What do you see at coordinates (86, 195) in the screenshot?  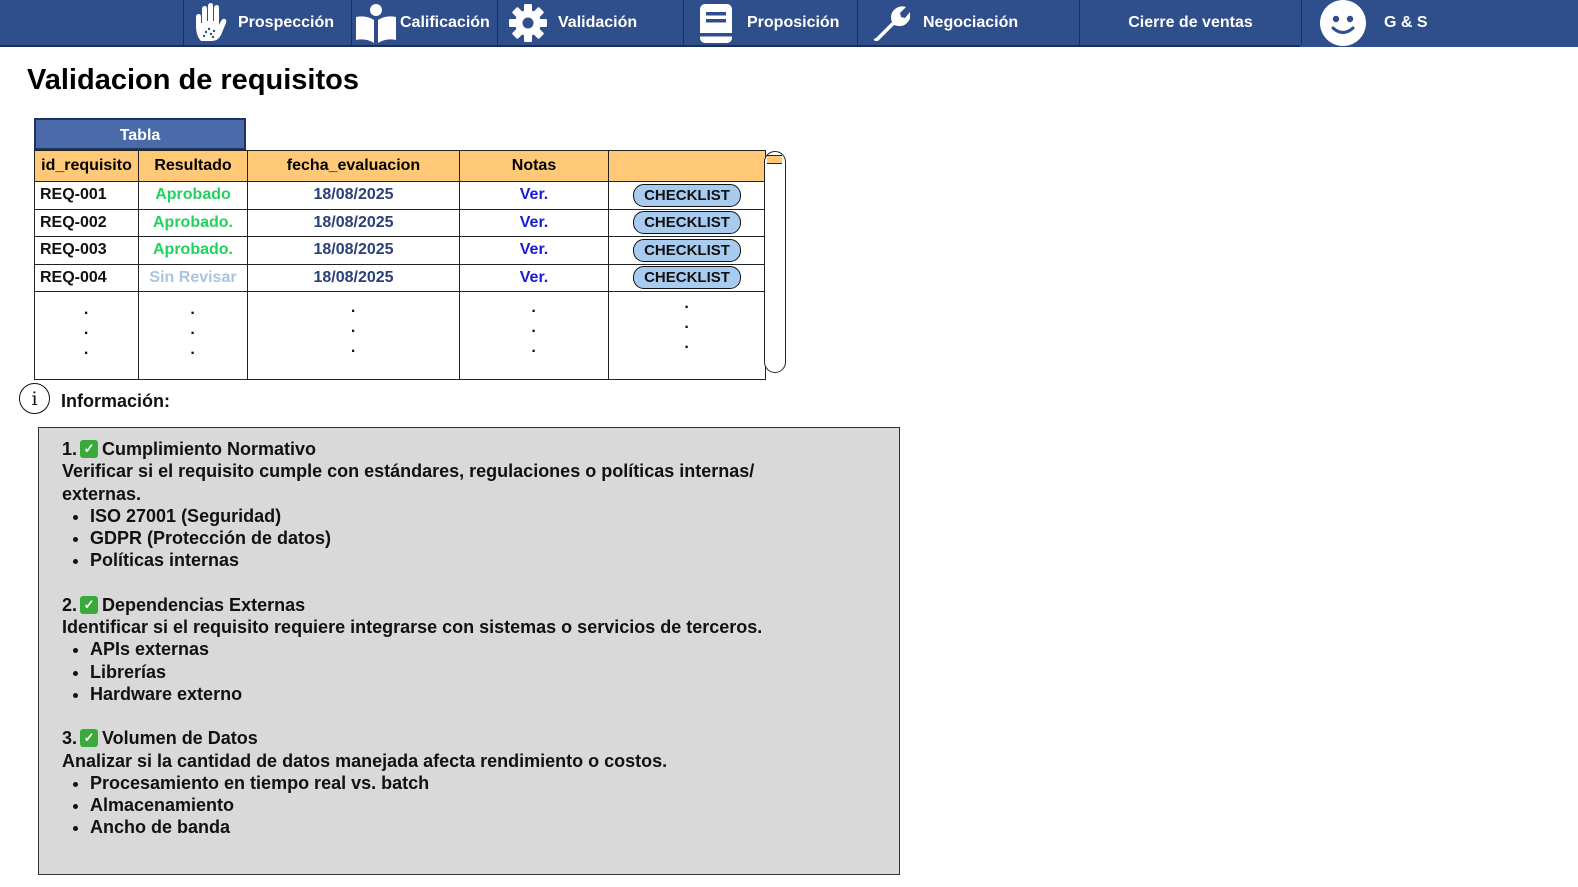 I see `cell-id: REQ-001` at bounding box center [86, 195].